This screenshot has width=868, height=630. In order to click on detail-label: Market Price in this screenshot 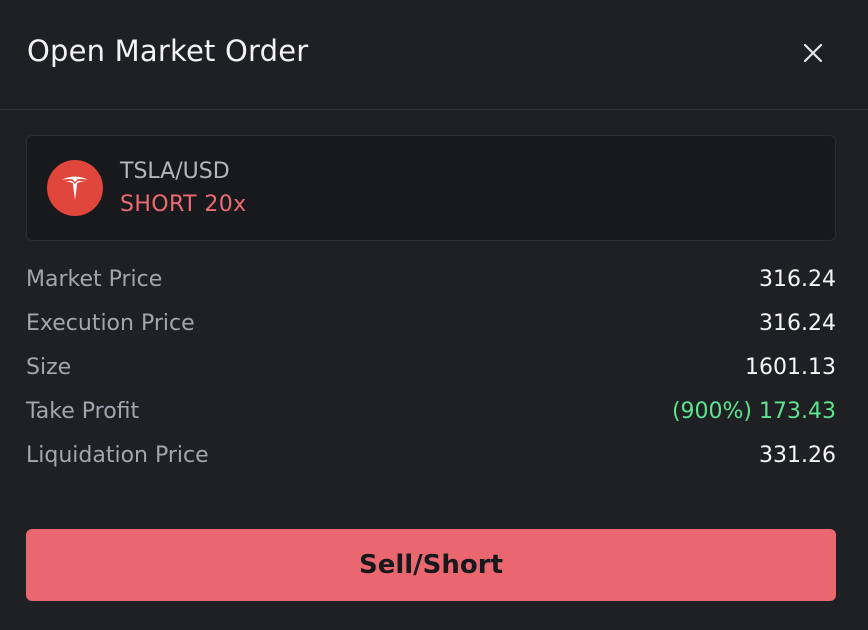, I will do `click(94, 279)`.